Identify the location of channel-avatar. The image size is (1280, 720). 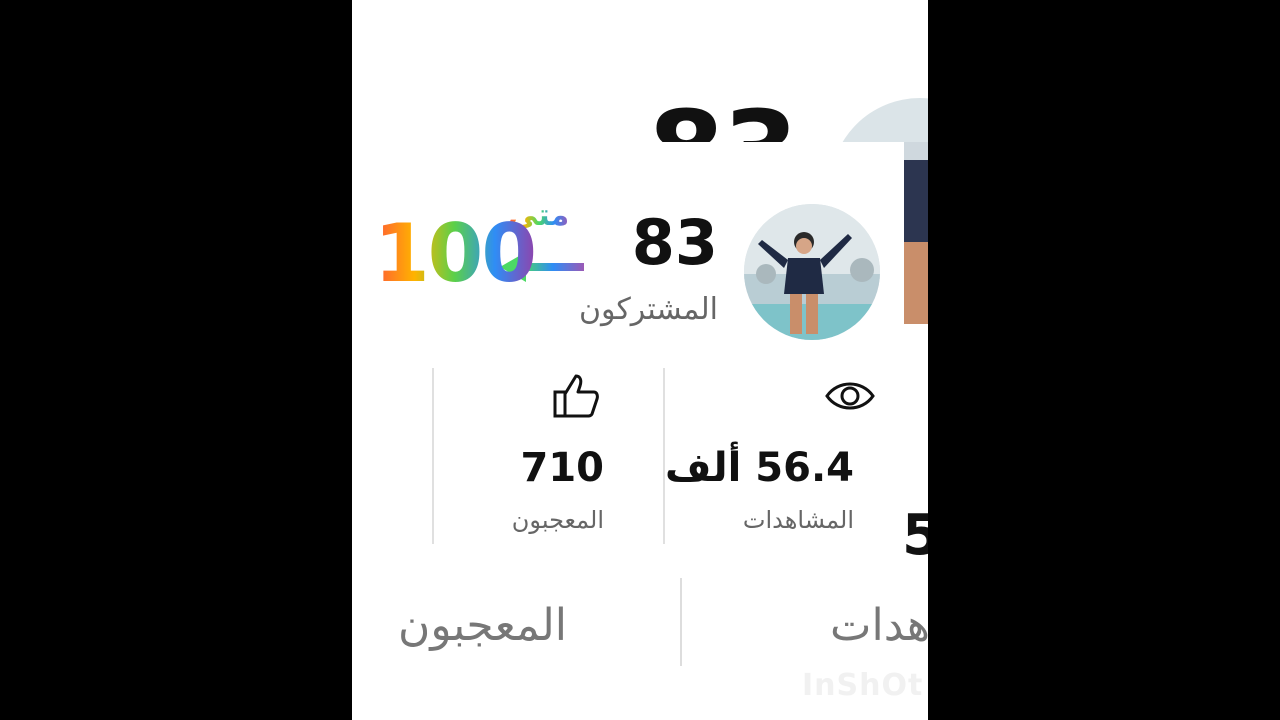
(812, 272).